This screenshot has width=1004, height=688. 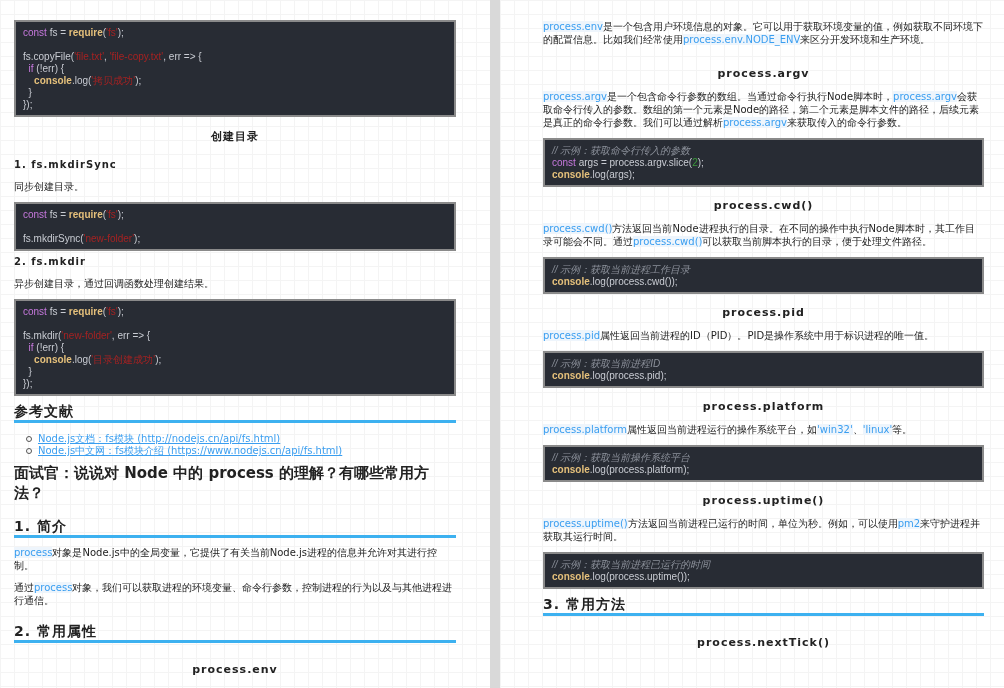 What do you see at coordinates (607, 364) in the screenshot?
I see `code-line: // 示例：获取当前进程ID` at bounding box center [607, 364].